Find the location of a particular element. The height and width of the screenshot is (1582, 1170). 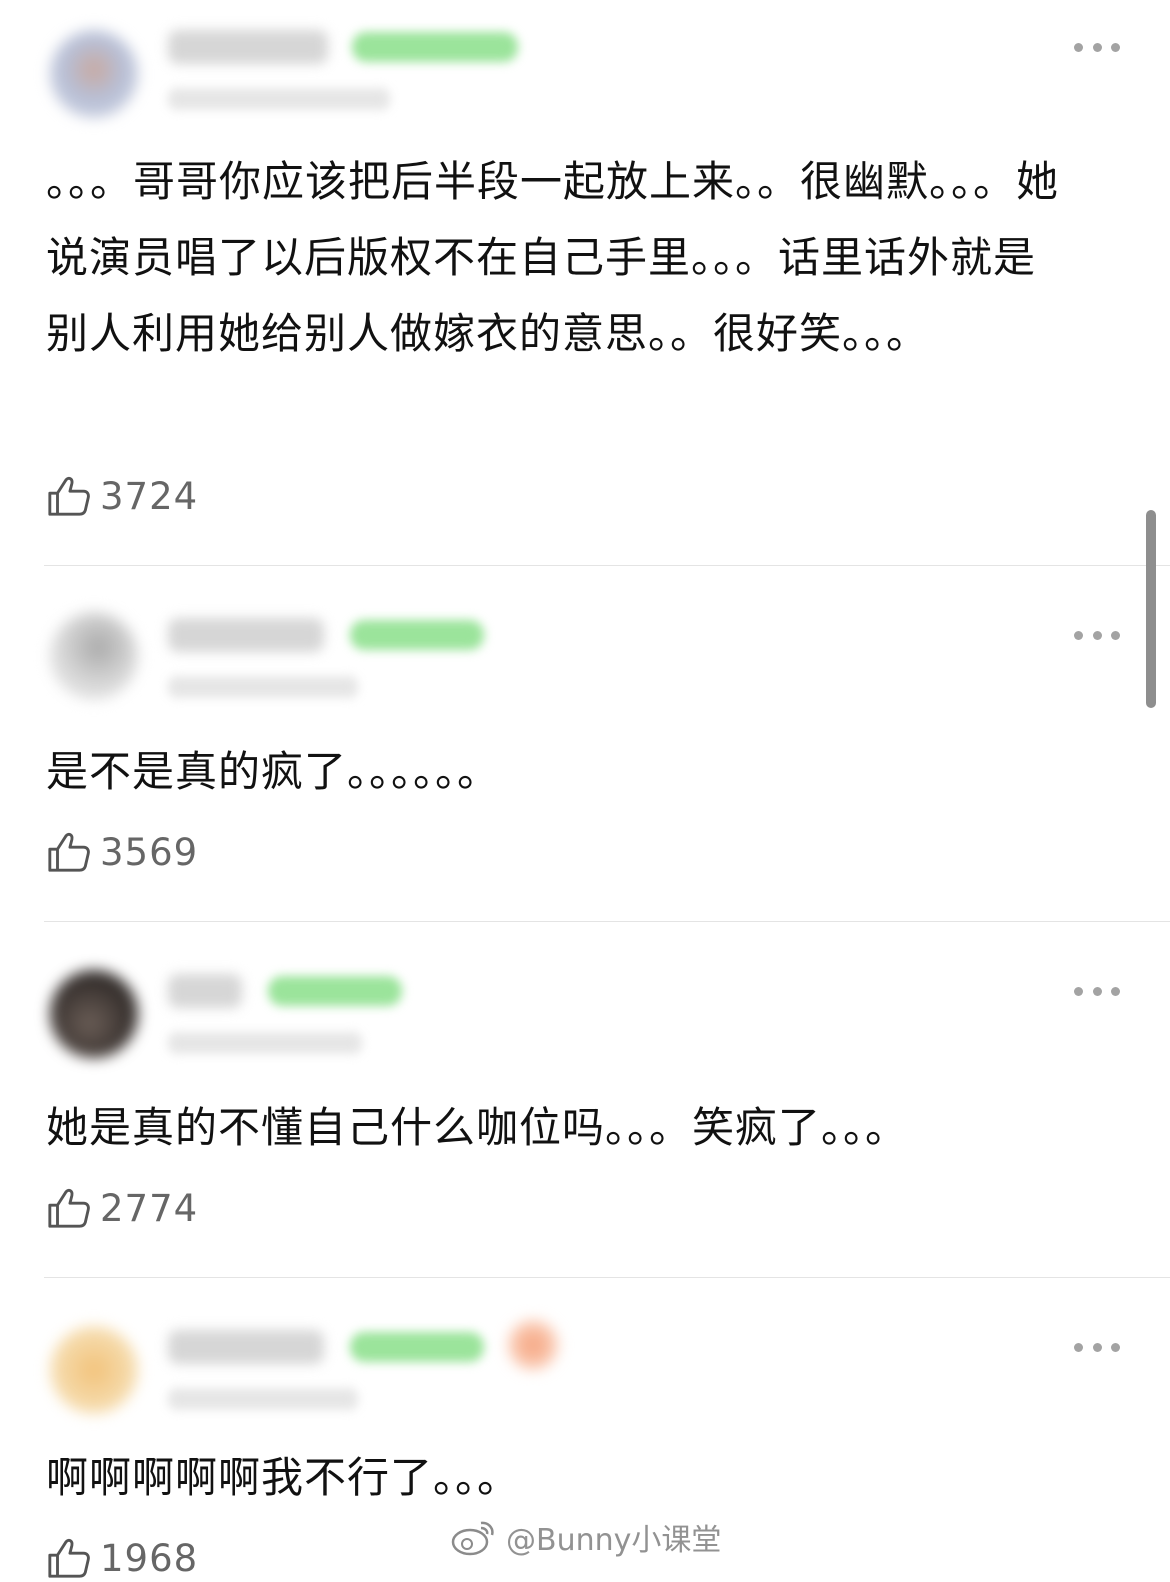

like-count: 3569 is located at coordinates (149, 852).